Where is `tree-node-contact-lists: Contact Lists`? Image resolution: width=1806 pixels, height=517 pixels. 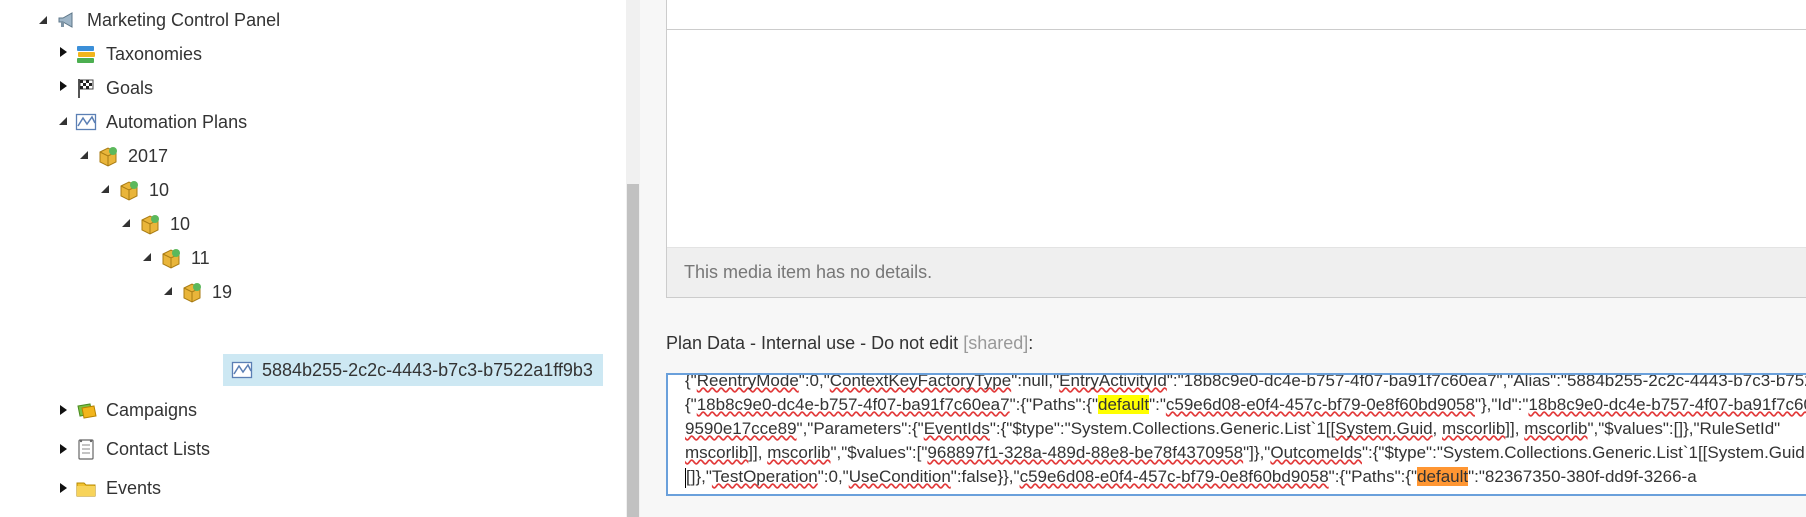 tree-node-contact-lists: Contact Lists is located at coordinates (142, 449).